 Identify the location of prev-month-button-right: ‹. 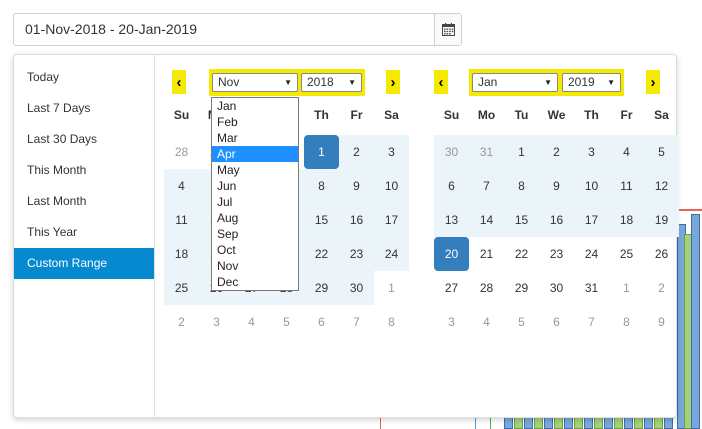
(441, 82).